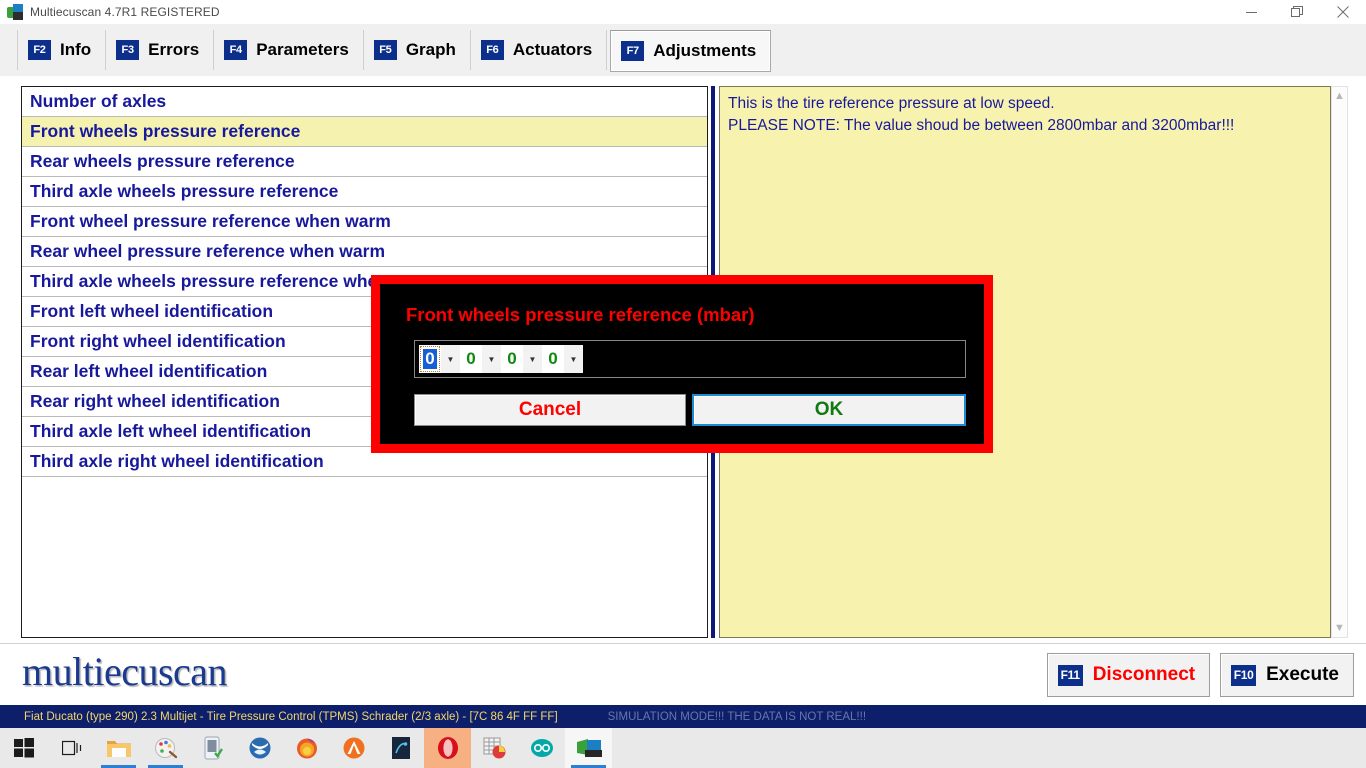 Image resolution: width=1366 pixels, height=768 pixels. I want to click on fkey-badge: F3, so click(128, 50).